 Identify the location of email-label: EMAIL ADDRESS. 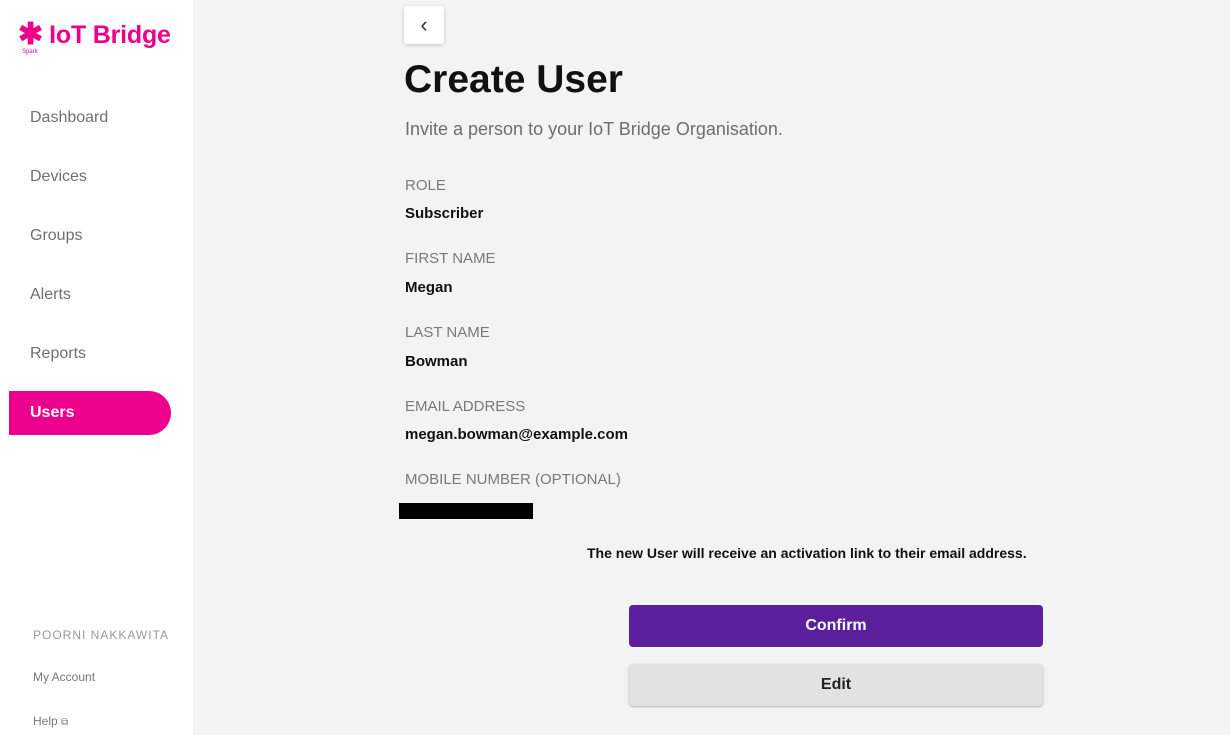
(465, 406).